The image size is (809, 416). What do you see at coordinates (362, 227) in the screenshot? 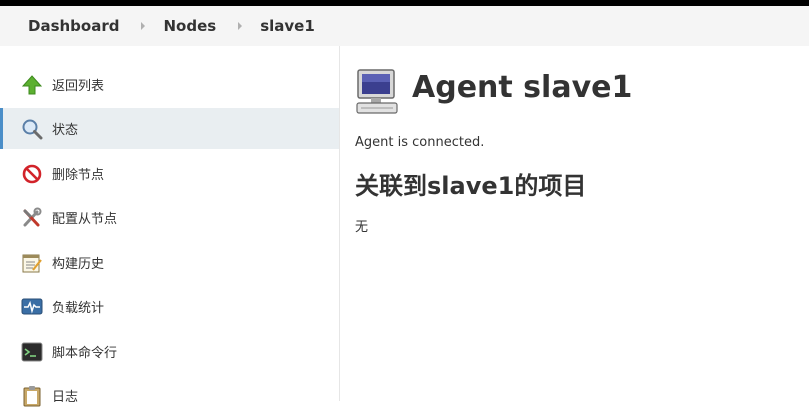
I see `projects-empty-text: 无` at bounding box center [362, 227].